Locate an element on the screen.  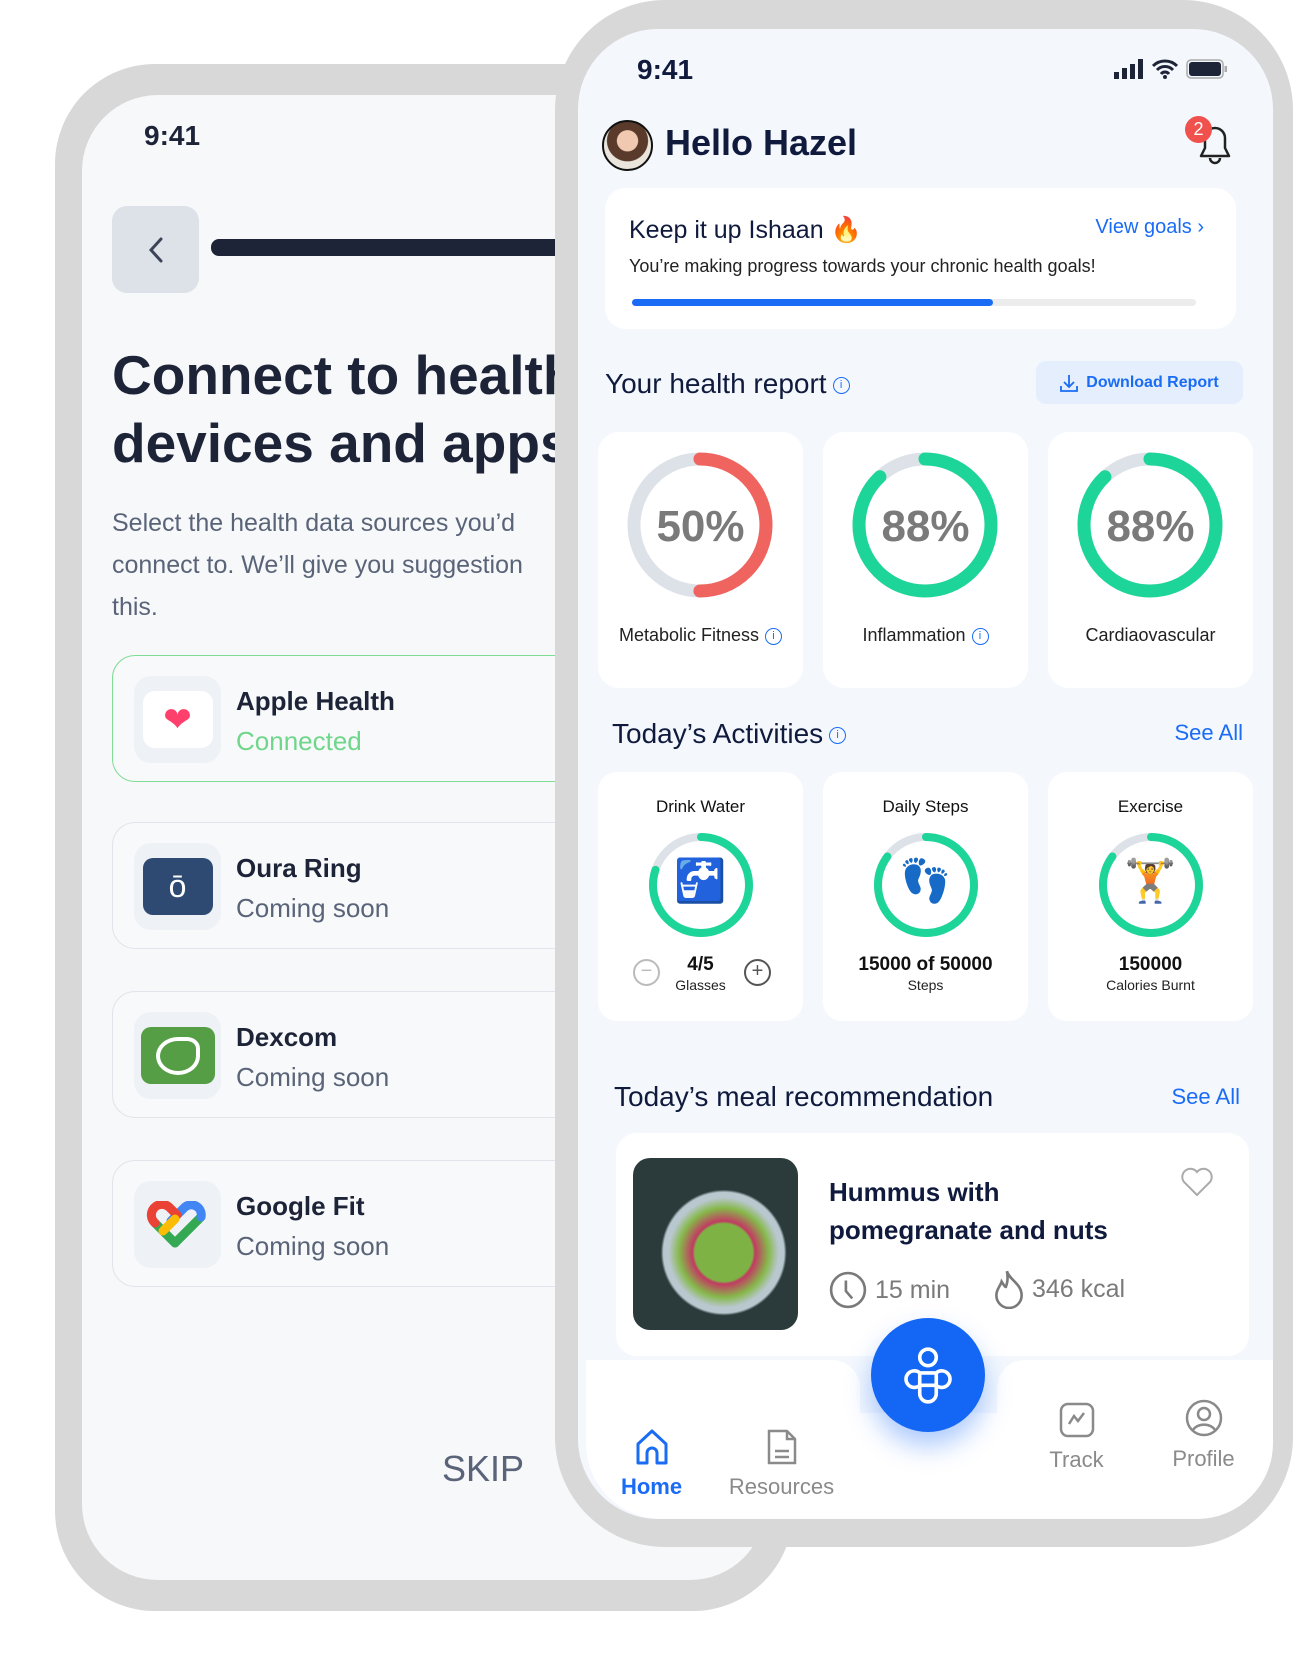
health-report-card: 50% Metabolic Fitness i is located at coordinates (700, 560).